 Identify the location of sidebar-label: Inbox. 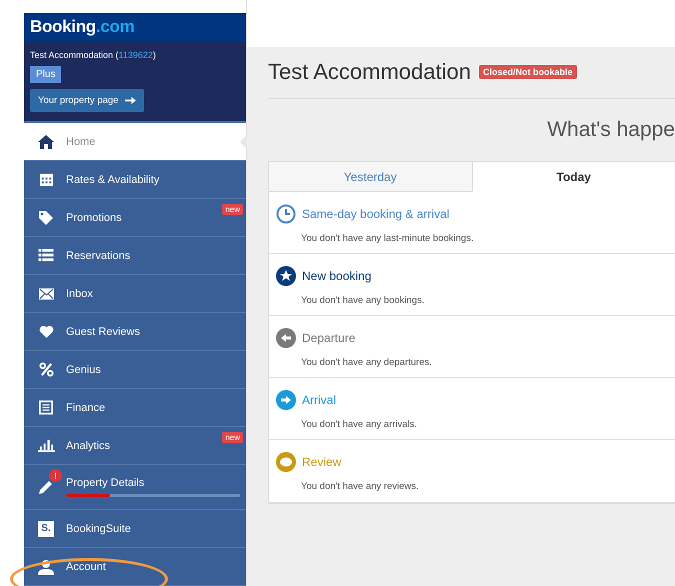
(80, 294).